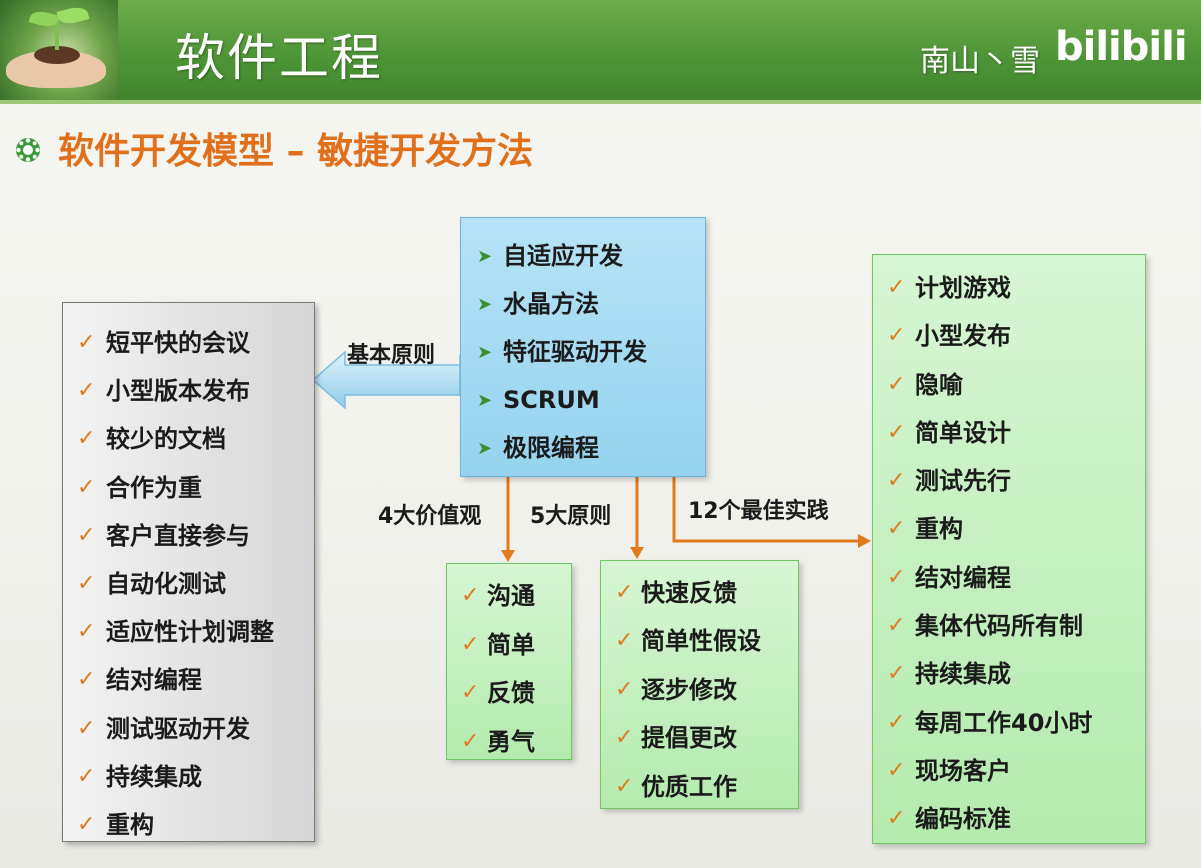  What do you see at coordinates (583, 304) in the screenshot?
I see `method-item: 水晶方法` at bounding box center [583, 304].